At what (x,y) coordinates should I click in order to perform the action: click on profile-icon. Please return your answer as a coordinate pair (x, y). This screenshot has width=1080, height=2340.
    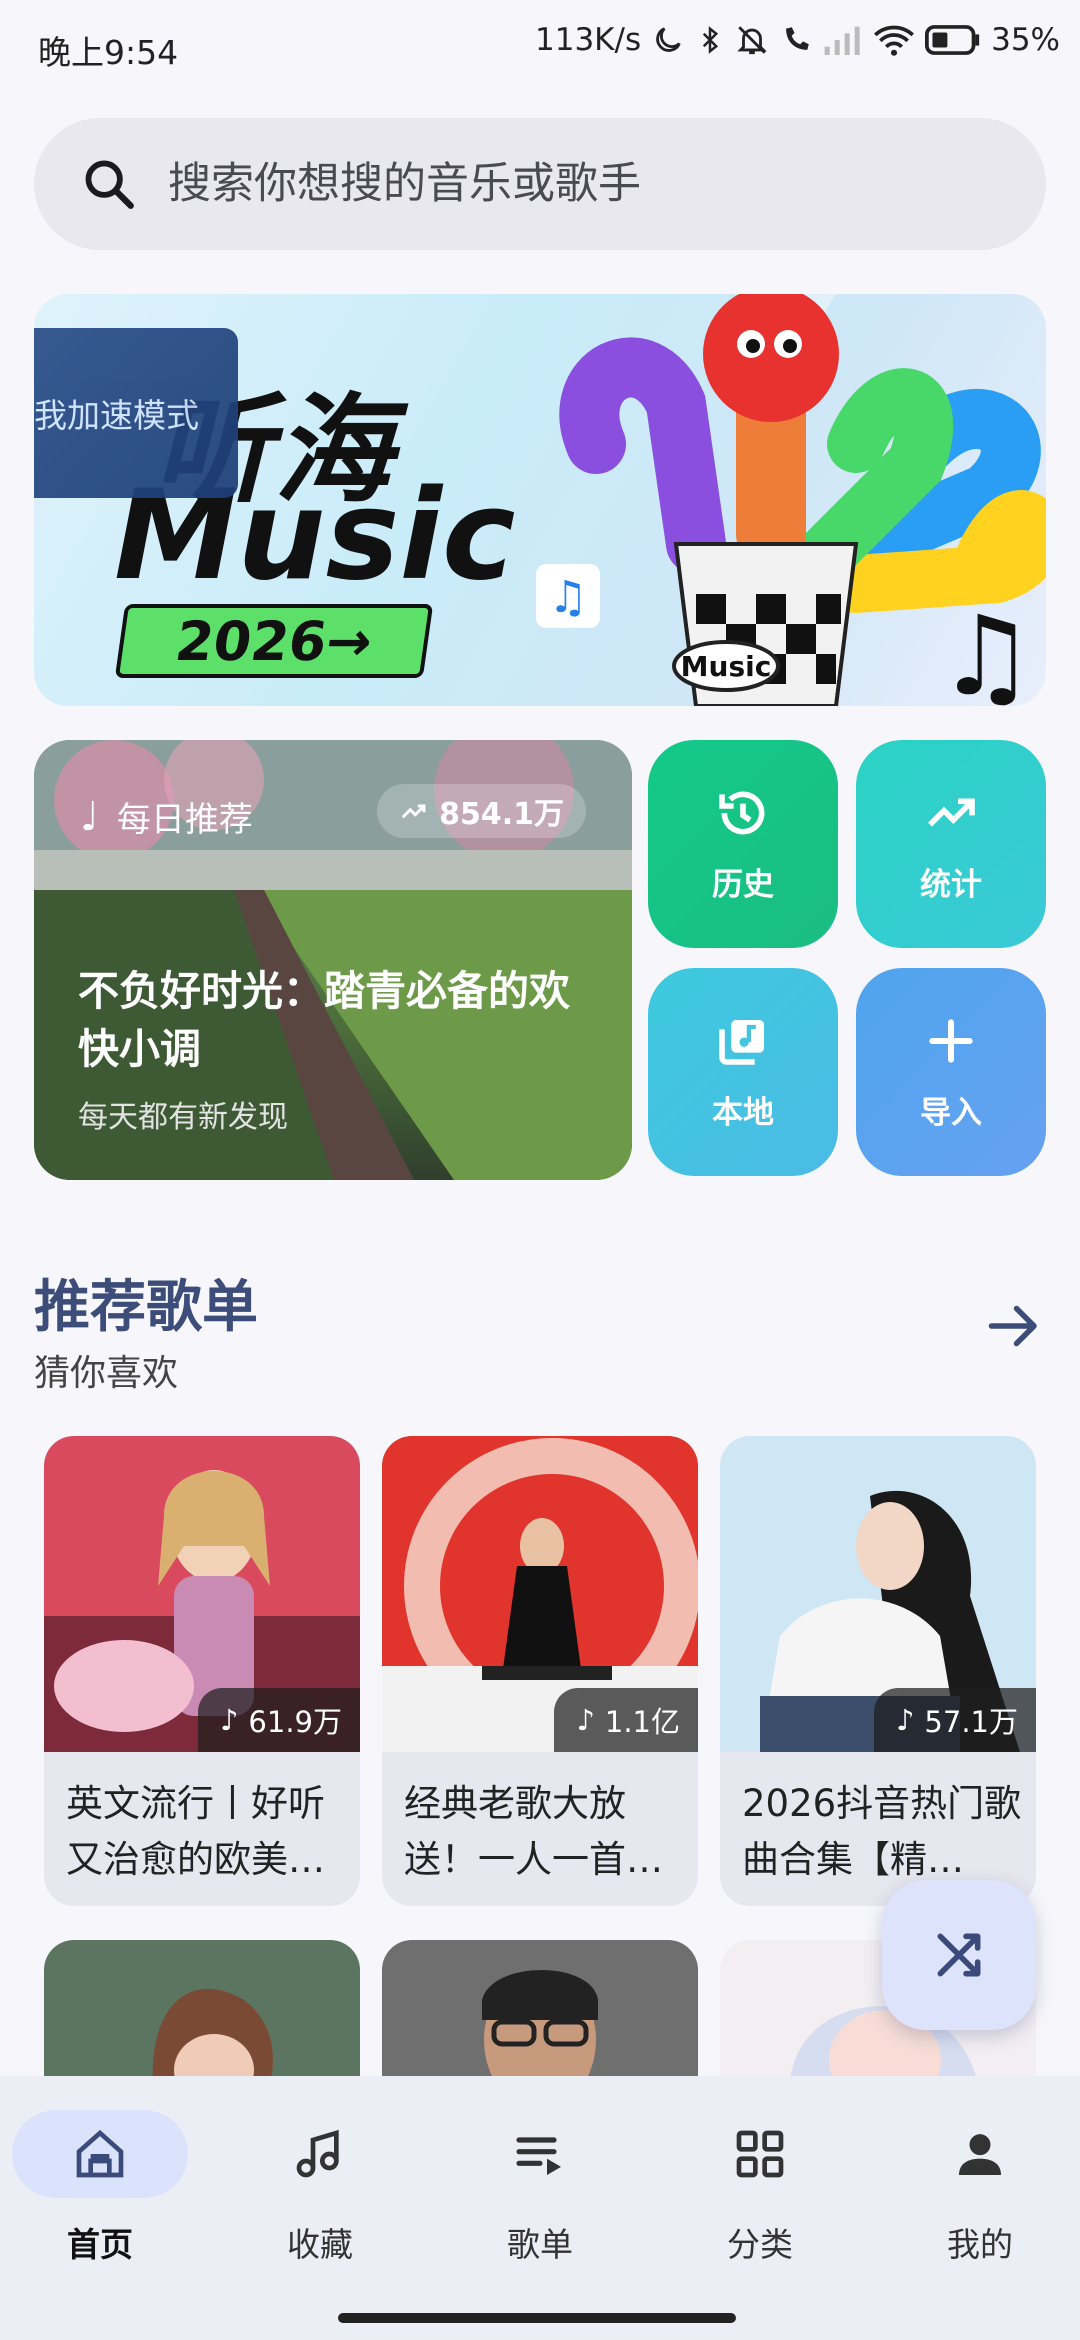
    Looking at the image, I should click on (980, 2154).